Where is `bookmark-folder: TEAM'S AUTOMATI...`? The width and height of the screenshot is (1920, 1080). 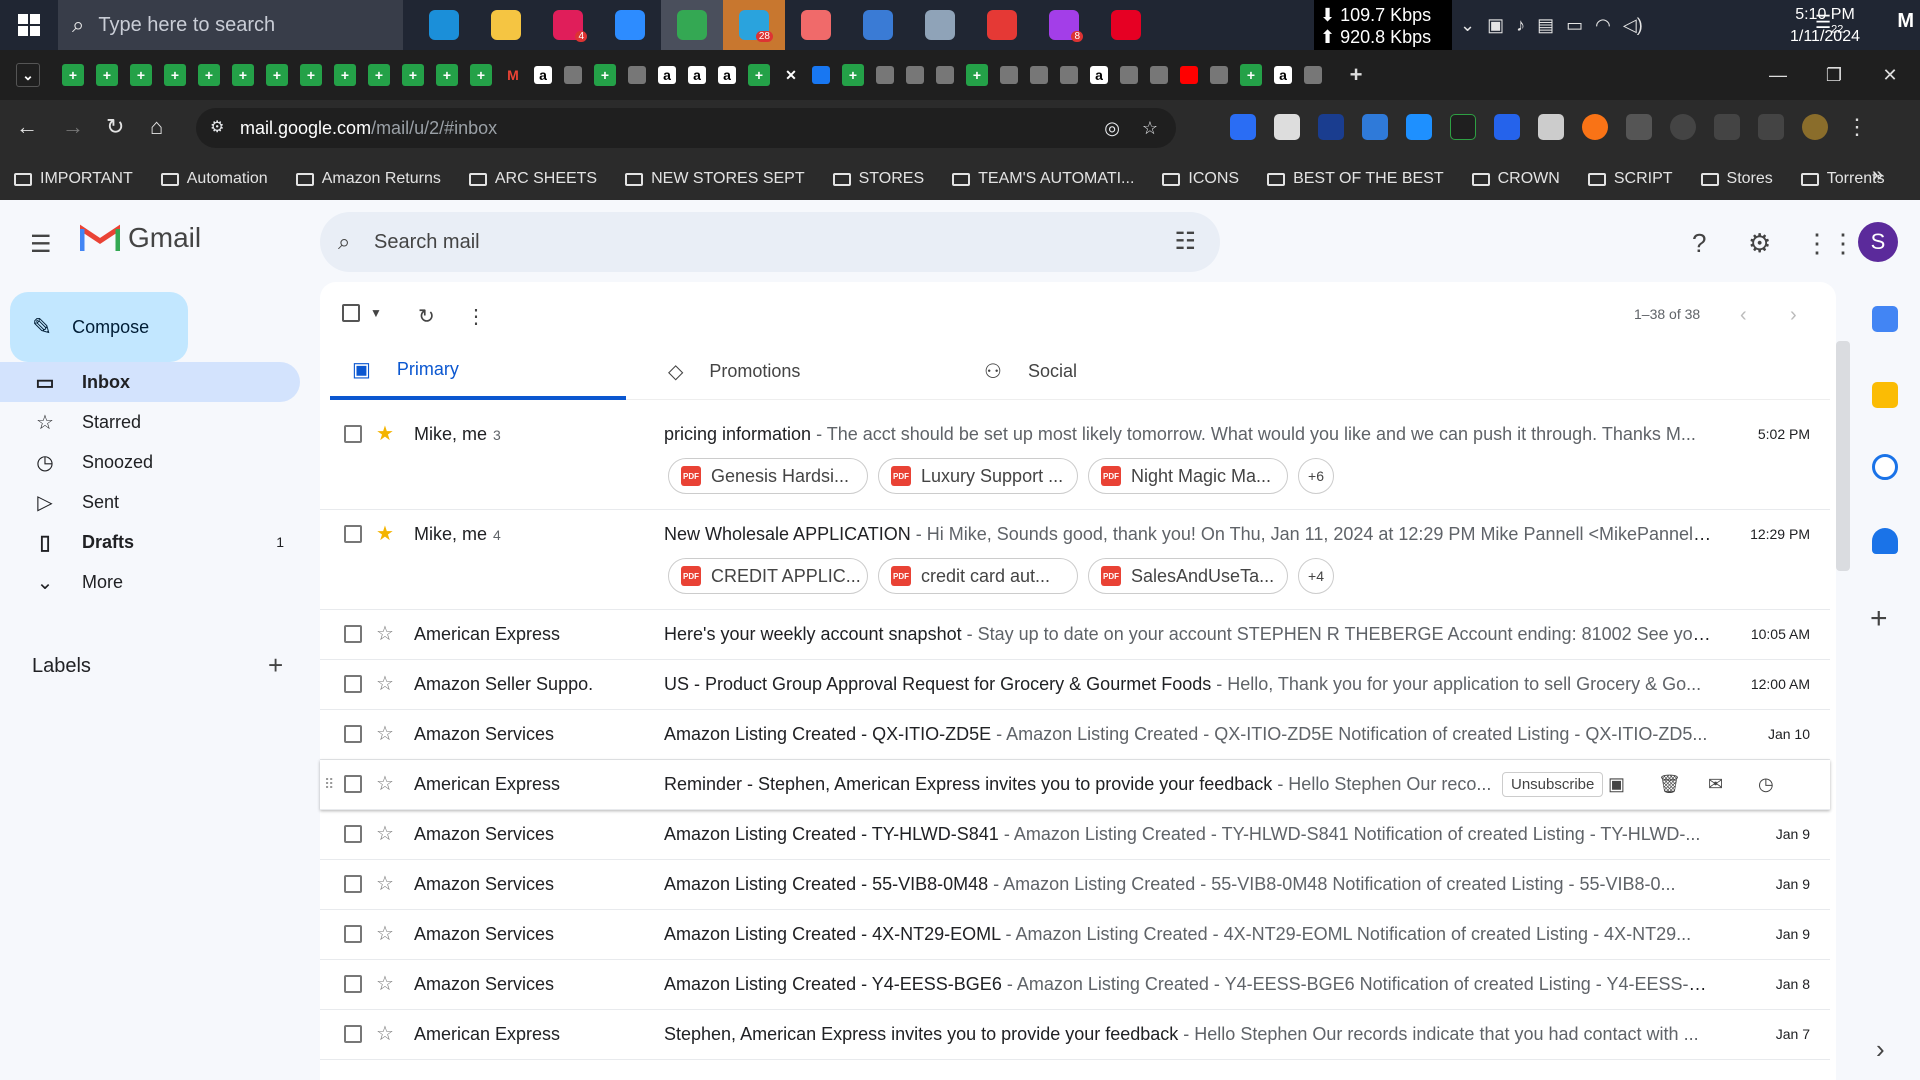
bookmark-folder: TEAM'S AUTOMATI... is located at coordinates (1043, 179).